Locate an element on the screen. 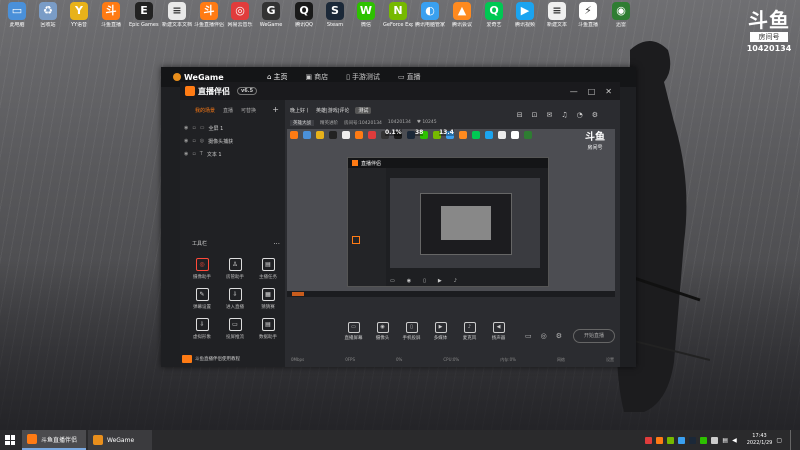  tool-item: ✎ 弹幕设置 is located at coordinates (202, 299).